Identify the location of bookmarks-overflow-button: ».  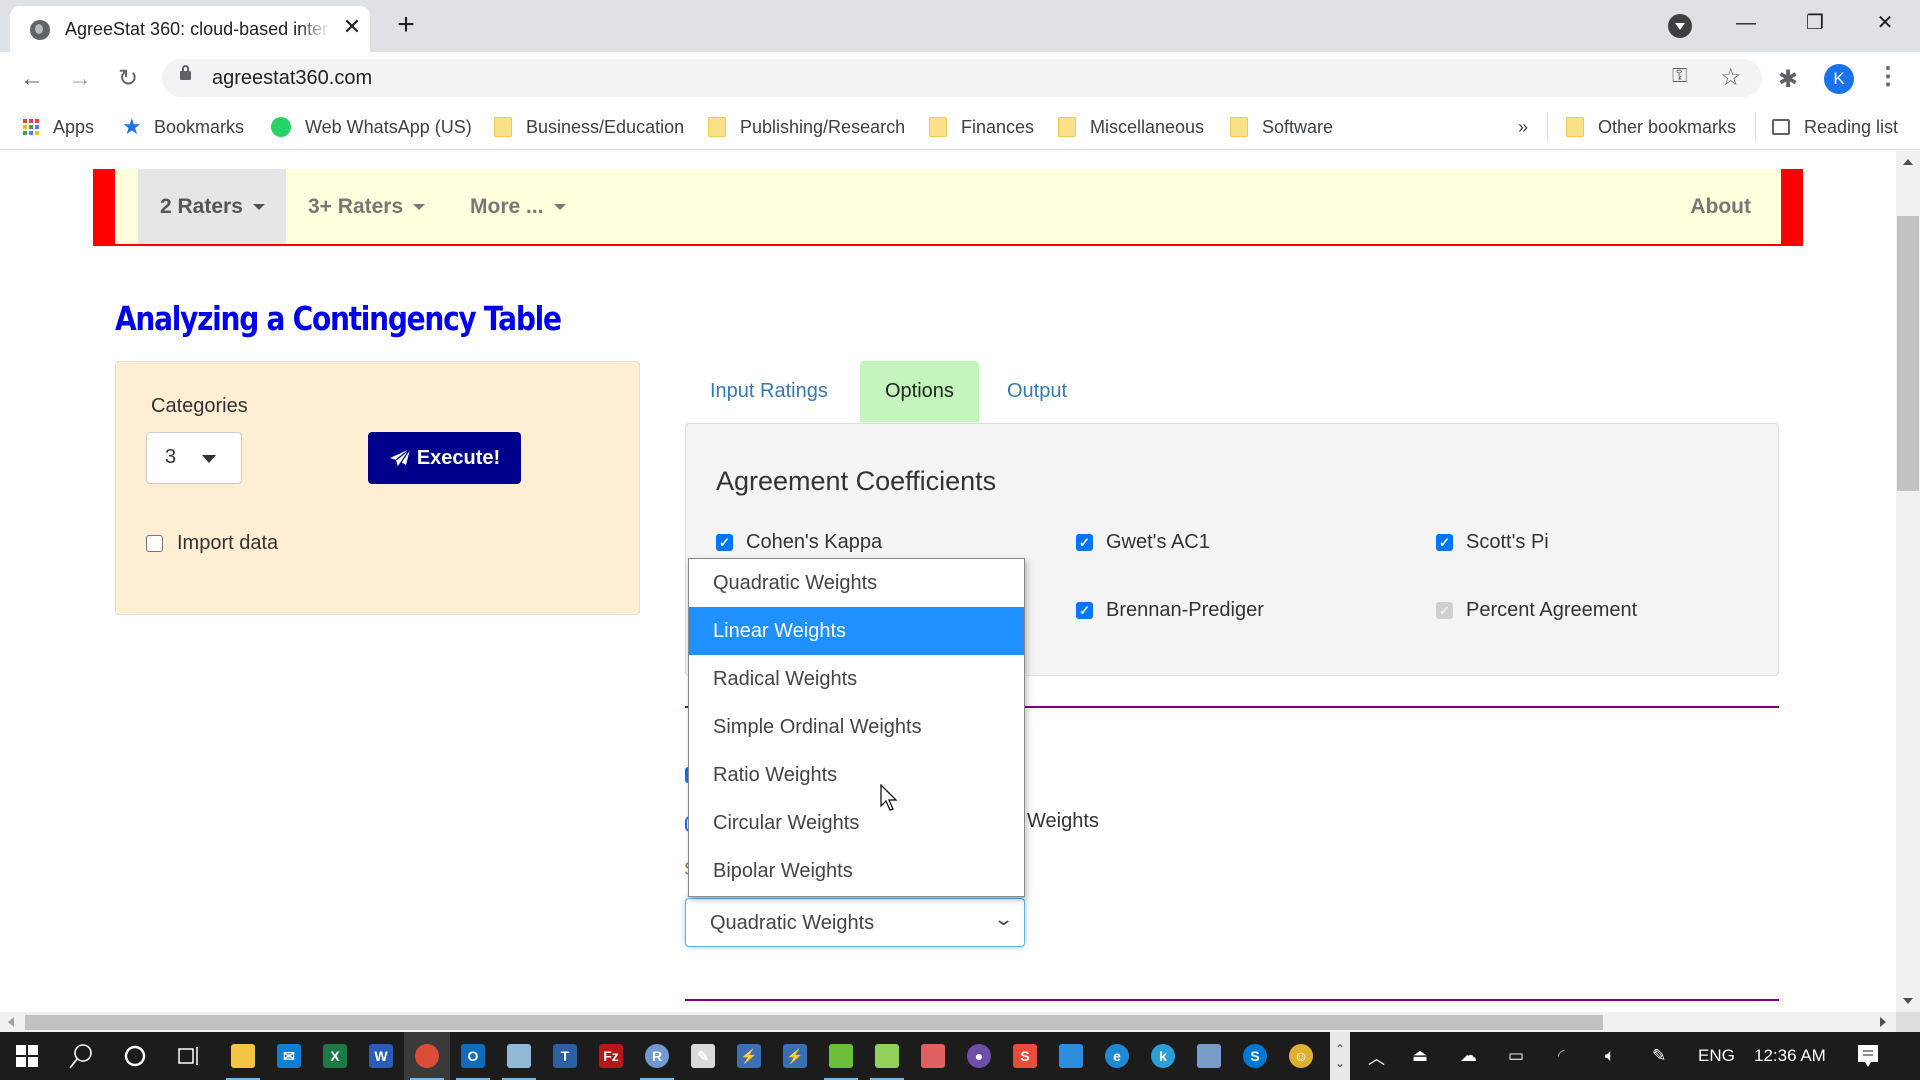
(1523, 127).